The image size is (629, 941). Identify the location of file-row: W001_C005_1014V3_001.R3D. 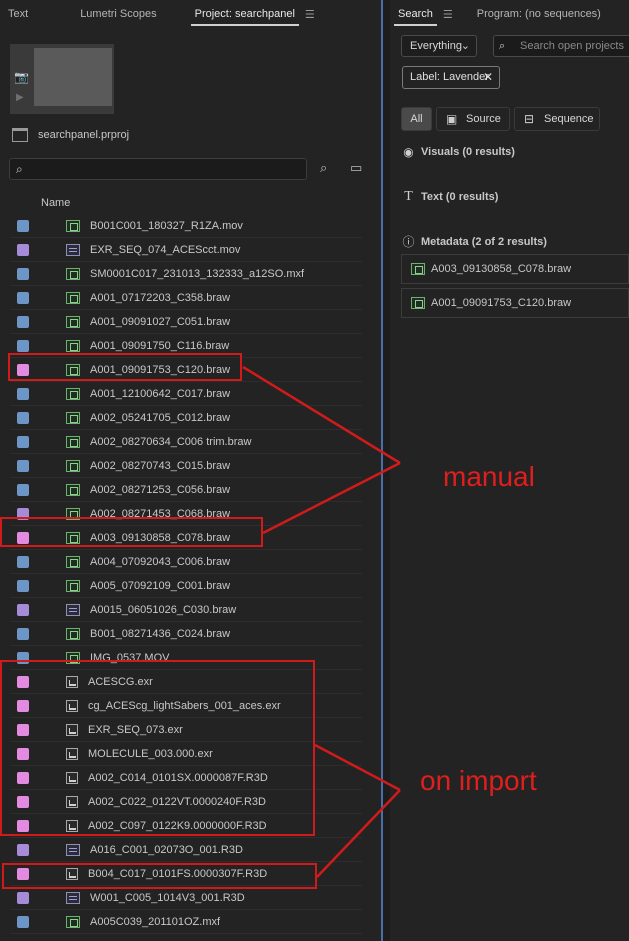
(186, 898).